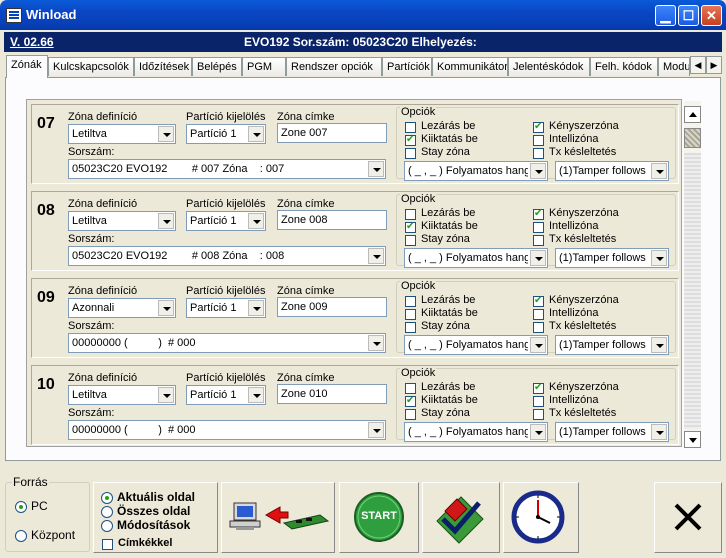  I want to click on version-link: V. 02.66, so click(32, 42).